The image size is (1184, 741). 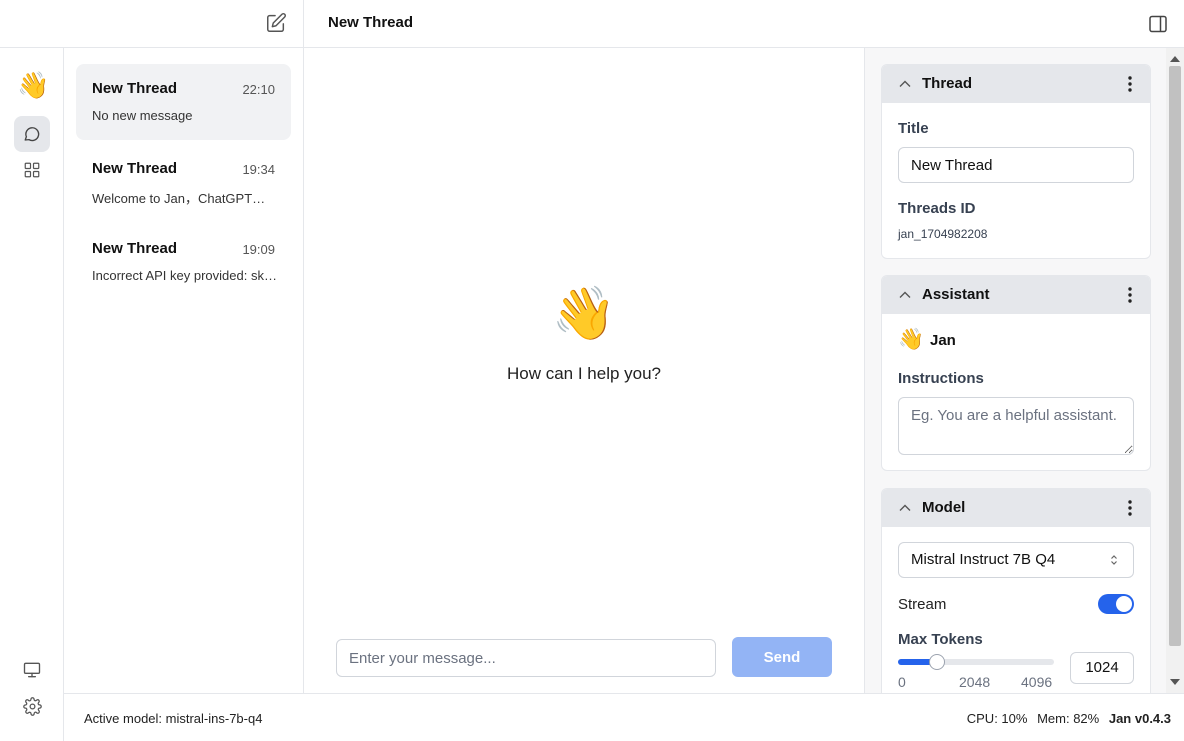 I want to click on assistant-avatar-icon: 👋, so click(x=911, y=339).